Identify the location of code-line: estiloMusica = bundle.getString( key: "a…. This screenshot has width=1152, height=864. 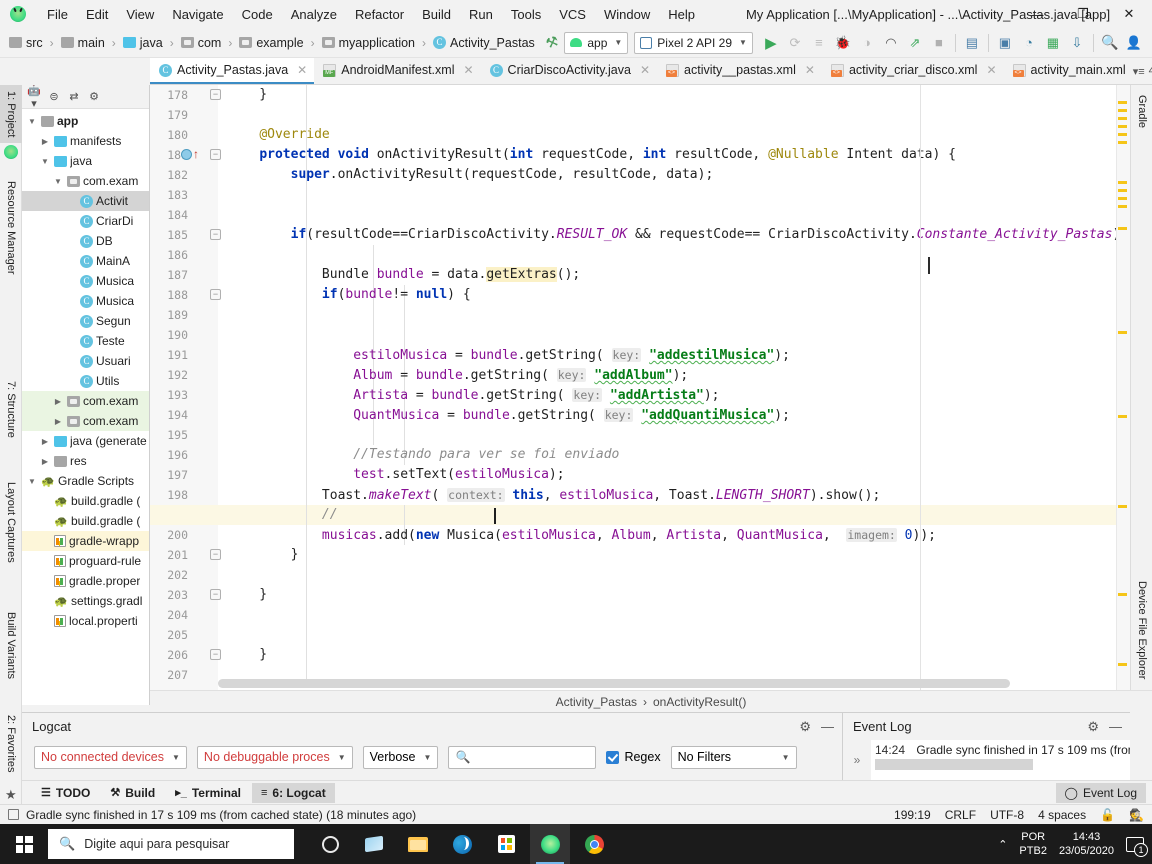
(509, 355).